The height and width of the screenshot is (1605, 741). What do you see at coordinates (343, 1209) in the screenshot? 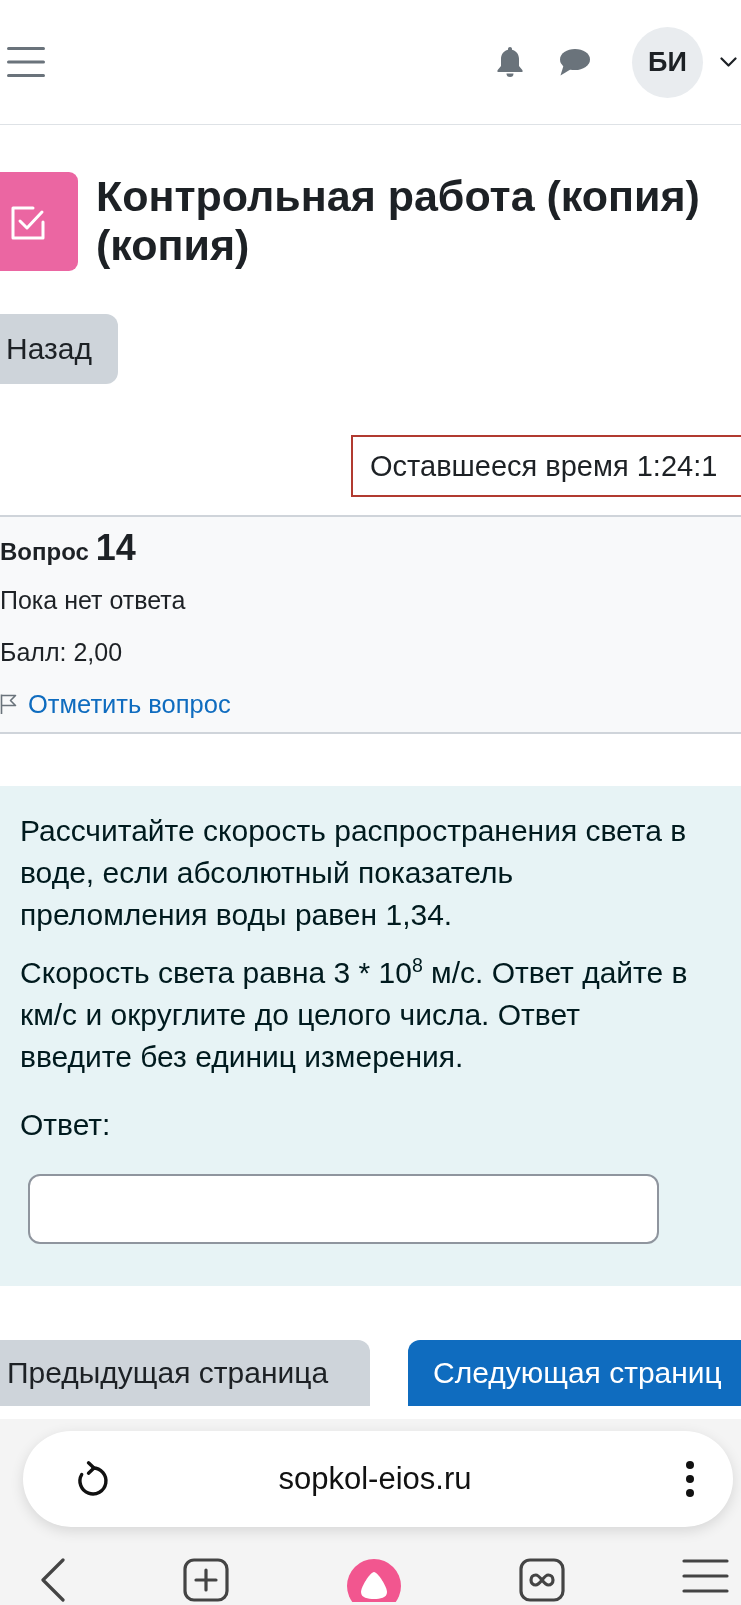
I see `answer-field` at bounding box center [343, 1209].